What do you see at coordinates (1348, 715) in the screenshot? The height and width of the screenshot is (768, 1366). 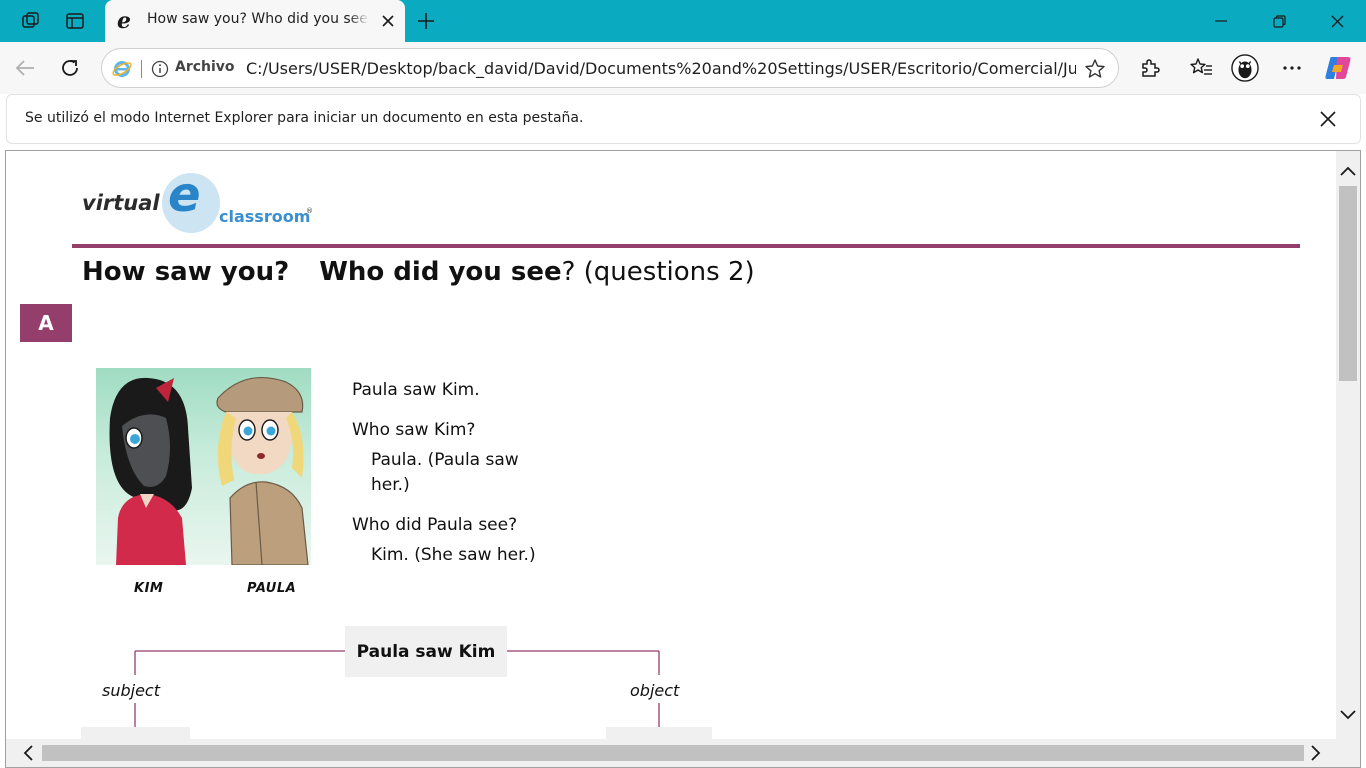 I see `scroll-down-icon` at bounding box center [1348, 715].